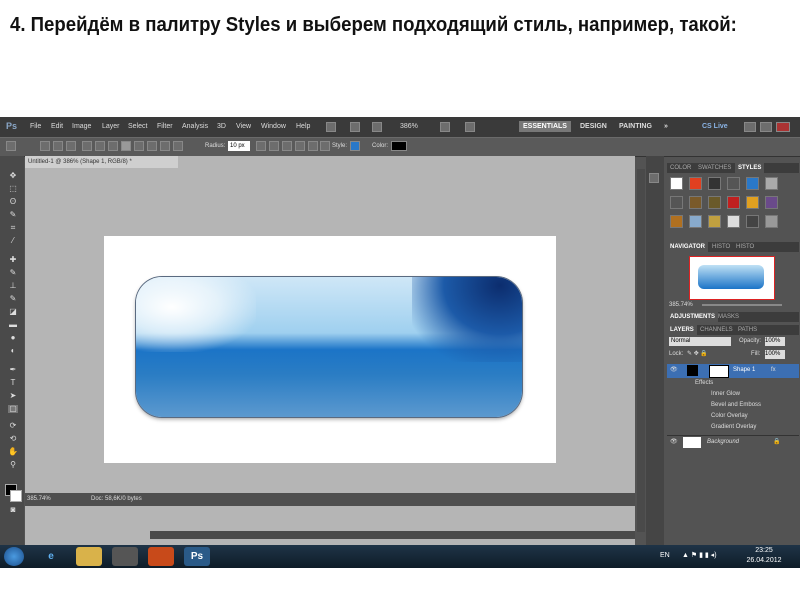 This screenshot has height=600, width=800. What do you see at coordinates (775, 341) in the screenshot?
I see `opacity-input: 100%` at bounding box center [775, 341].